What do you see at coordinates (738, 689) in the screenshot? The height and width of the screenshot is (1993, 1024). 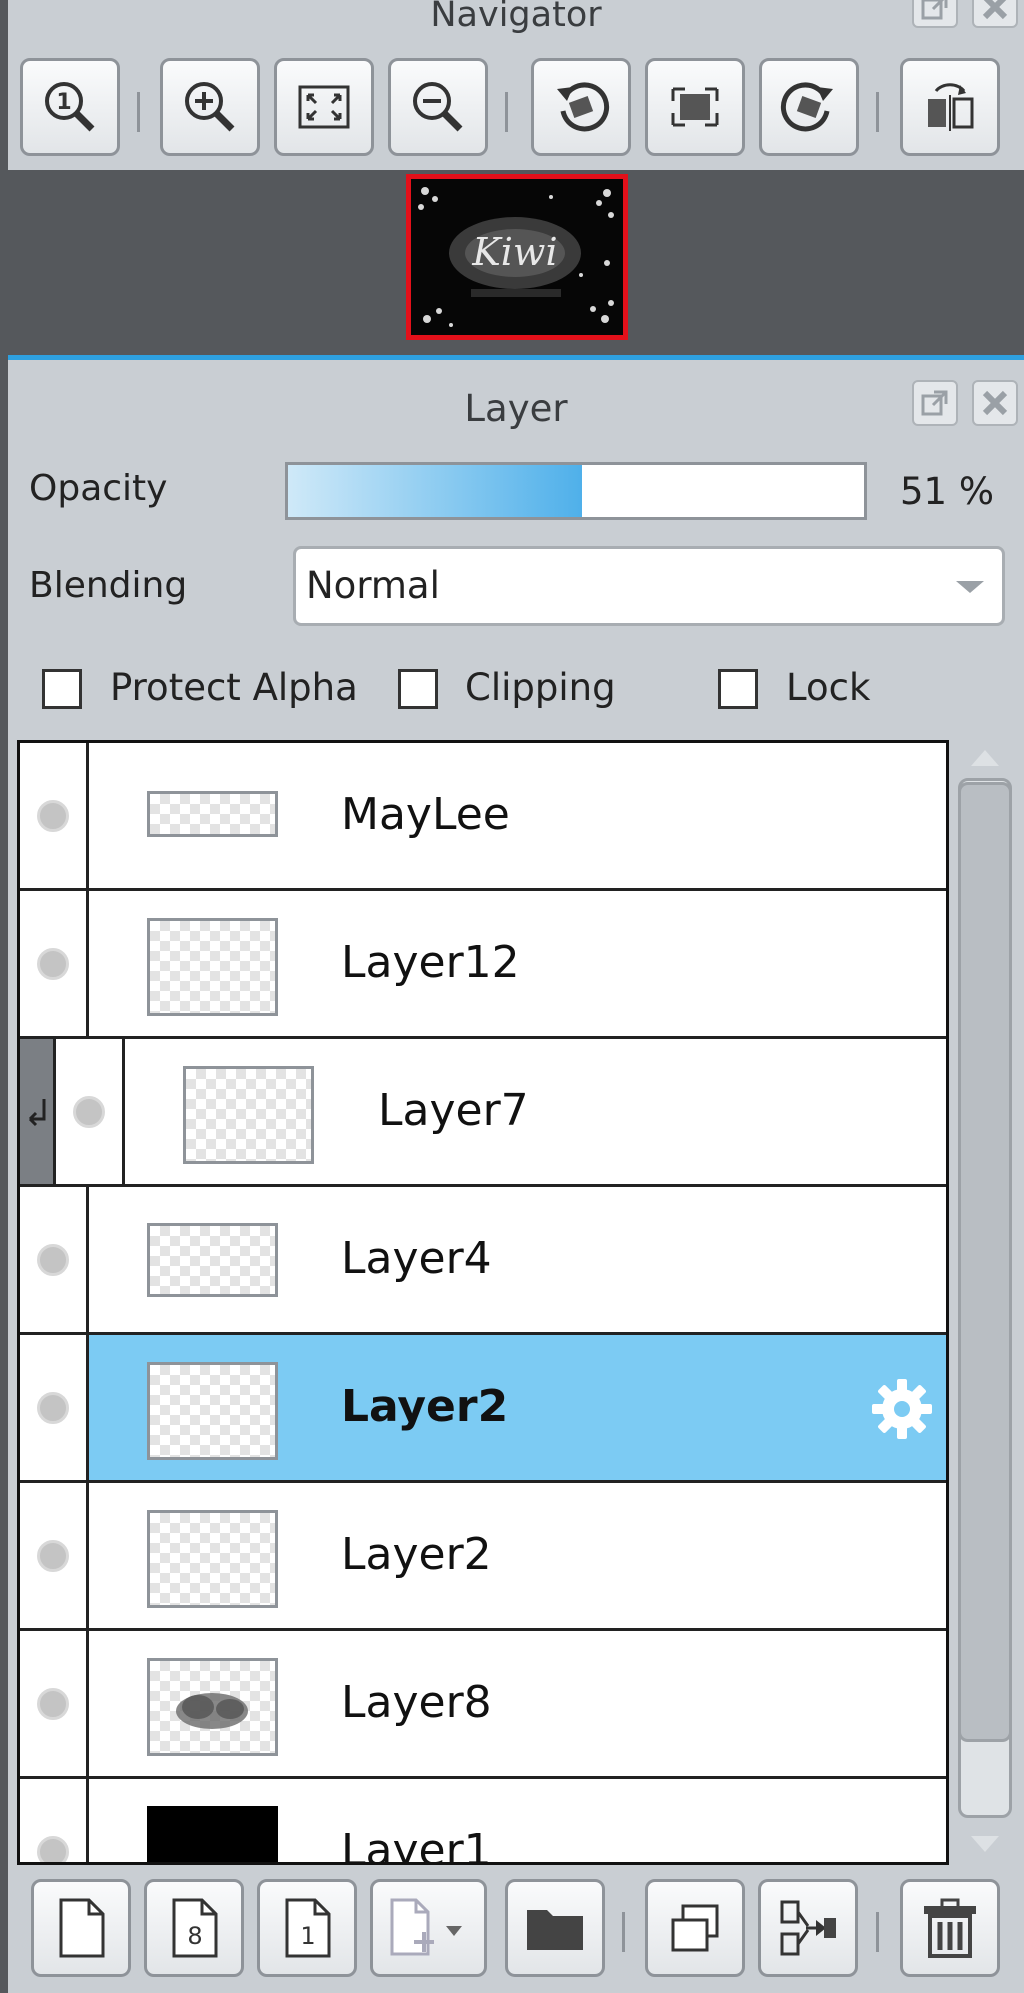 I see `lock-checkbox` at bounding box center [738, 689].